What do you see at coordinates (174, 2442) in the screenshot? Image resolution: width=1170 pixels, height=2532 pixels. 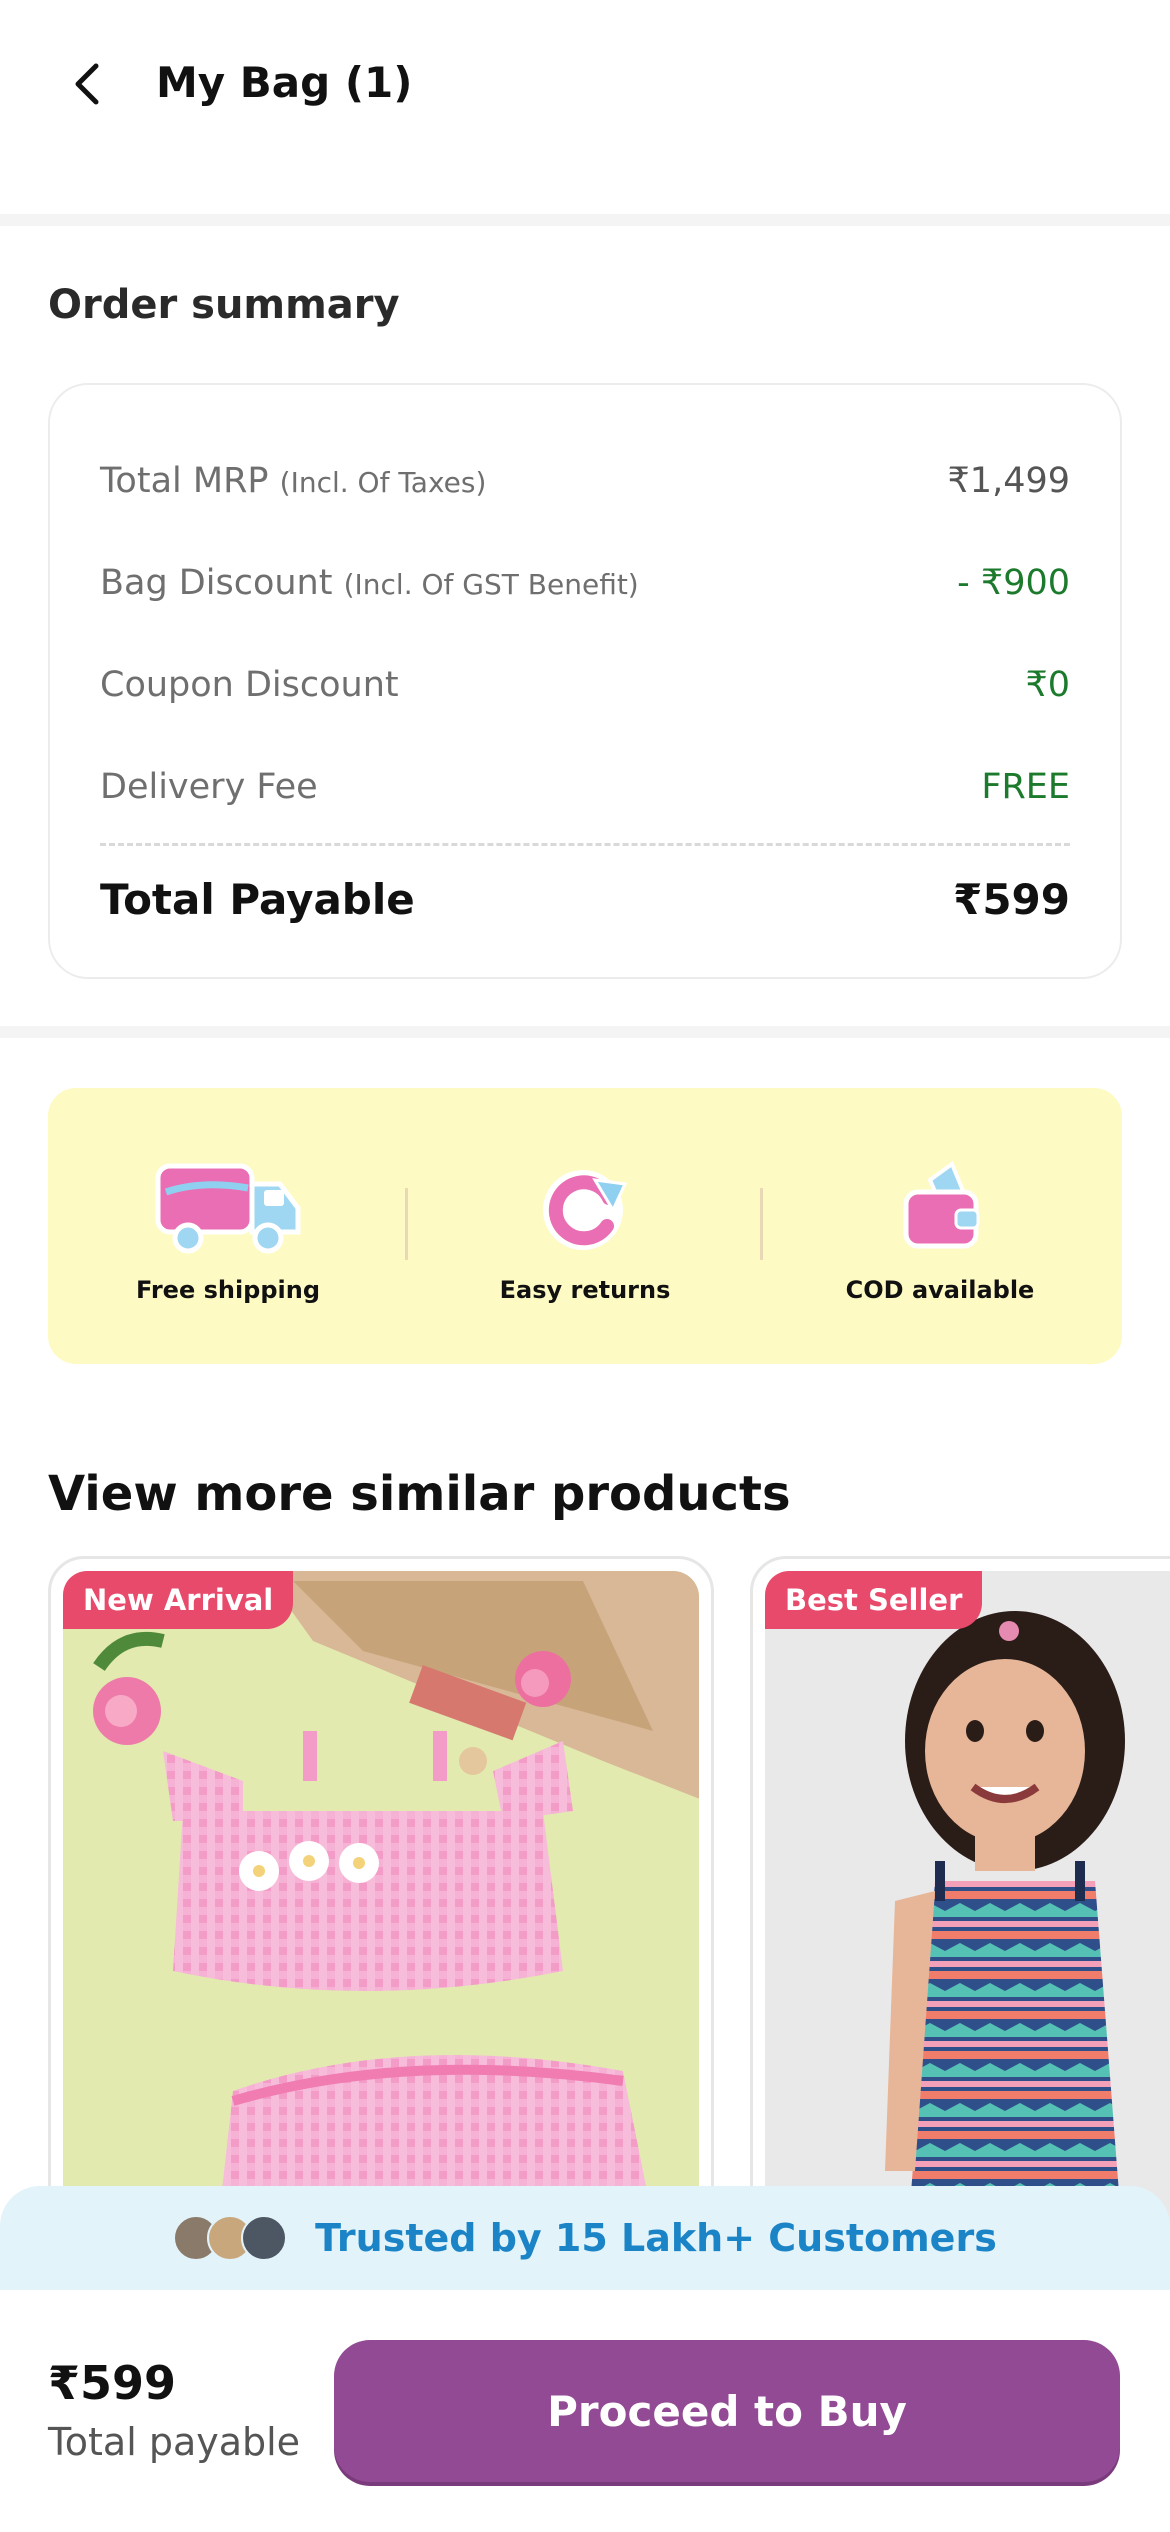 I see `footer-price-label: Total payable` at bounding box center [174, 2442].